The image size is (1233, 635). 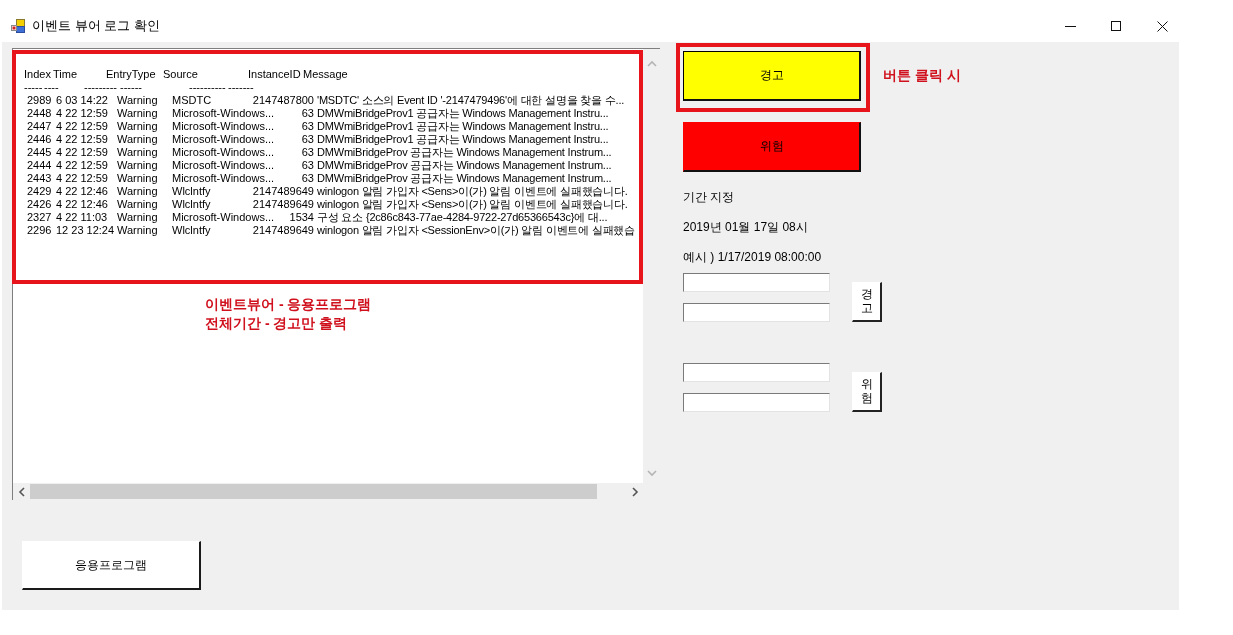 I want to click on annotation-text: 이벤트뷰어 - 응용프로그램, so click(x=288, y=304).